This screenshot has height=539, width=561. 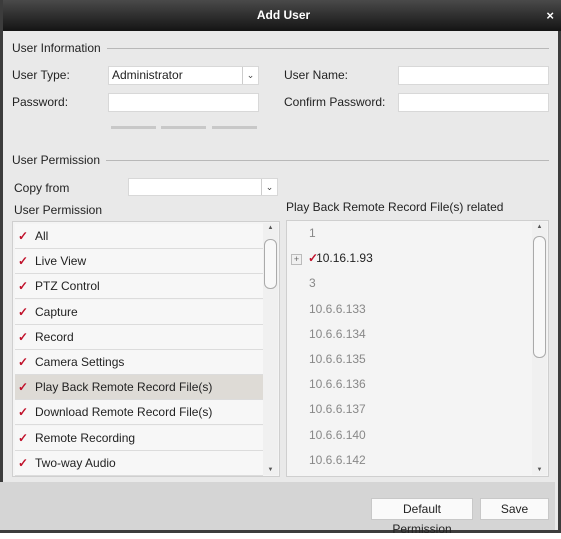 What do you see at coordinates (395, 207) in the screenshot?
I see `related-list-label: Play Back Remote Record File(s) related` at bounding box center [395, 207].